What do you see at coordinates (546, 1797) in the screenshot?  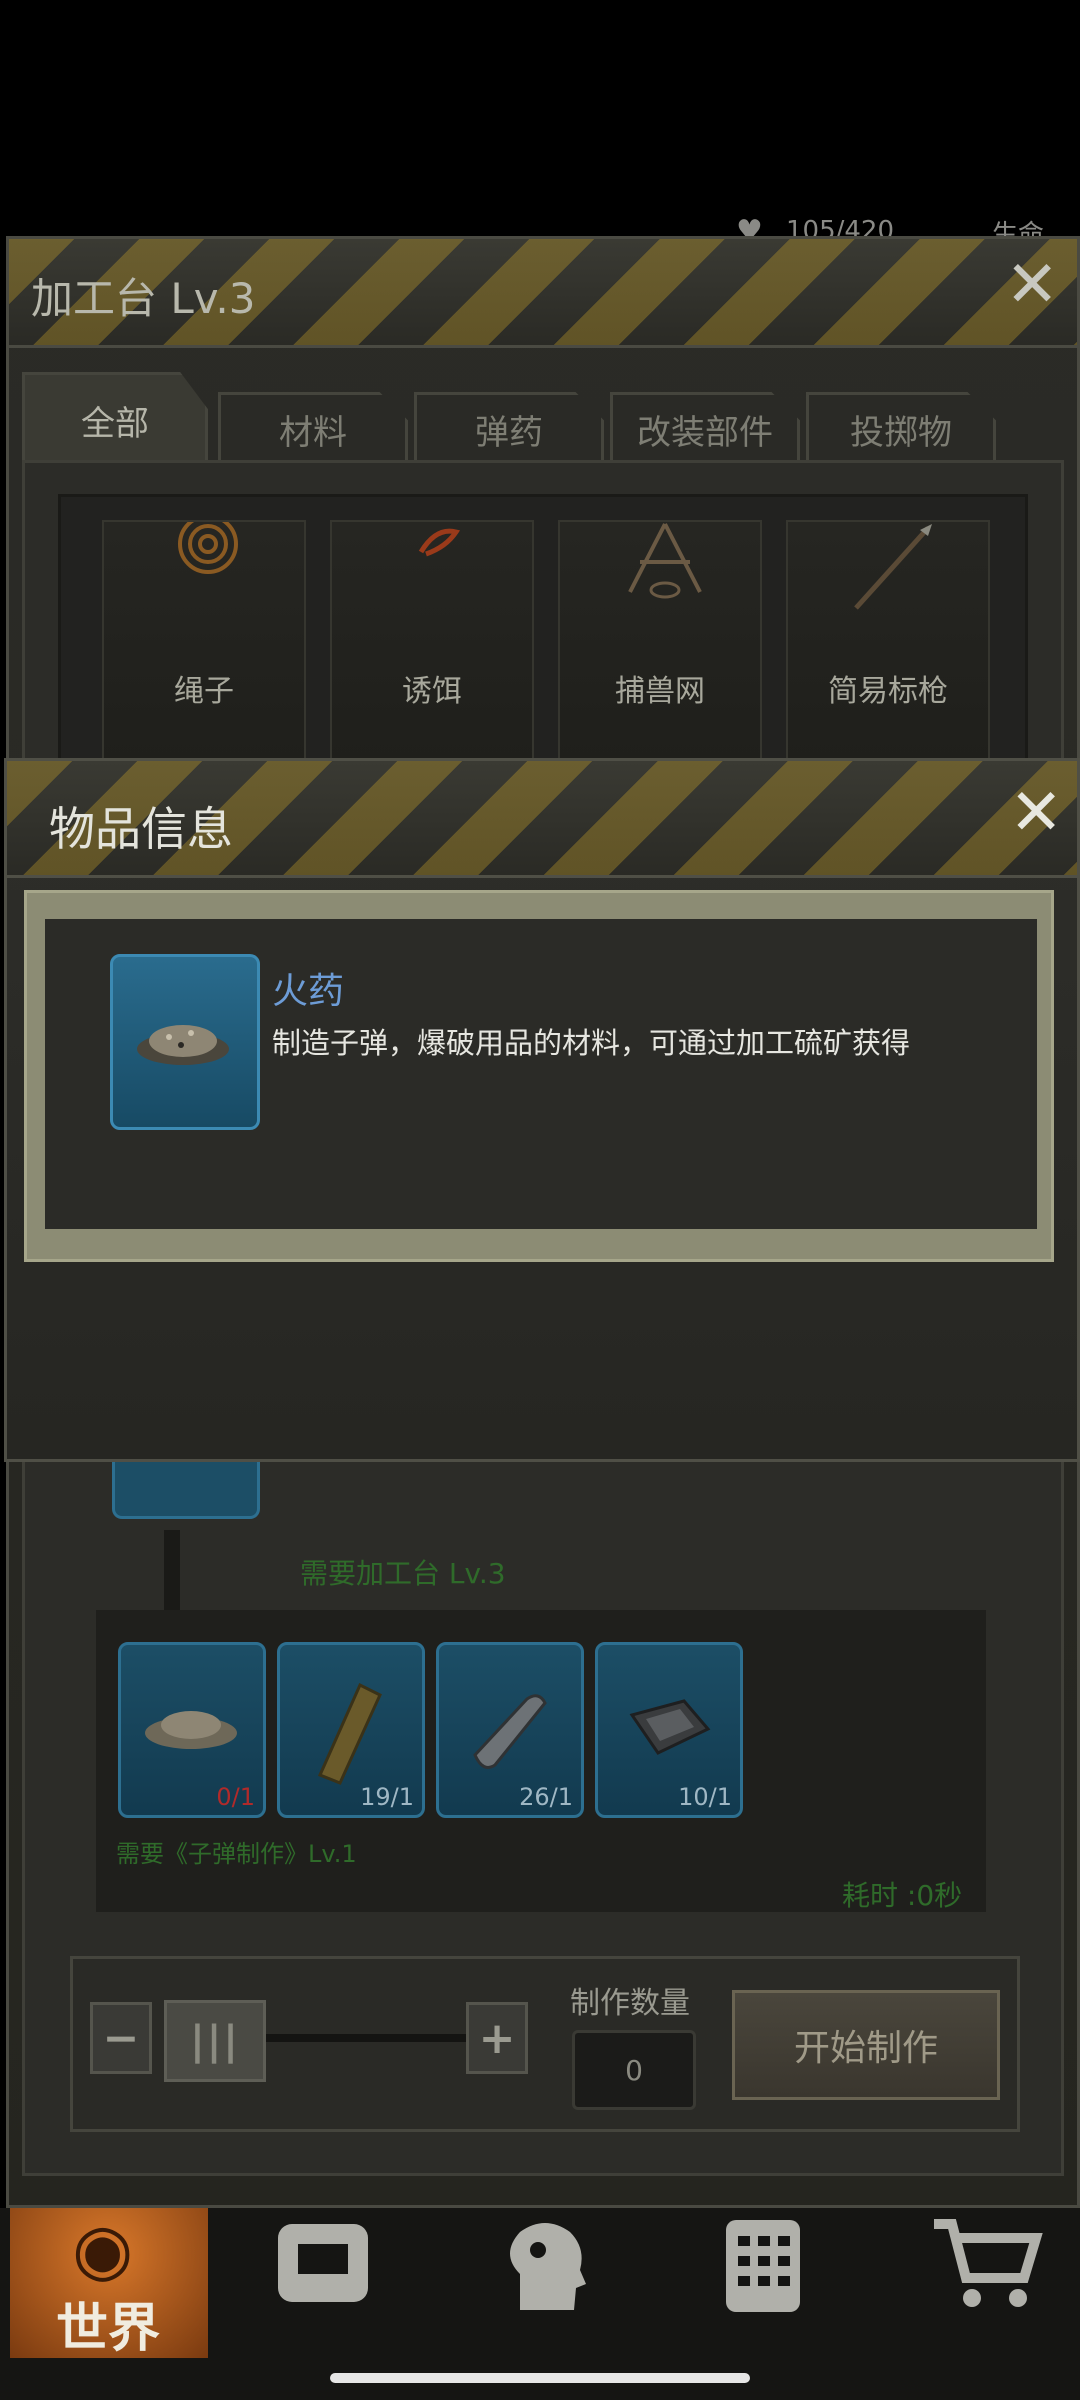 I see `material-count: 26/1` at bounding box center [546, 1797].